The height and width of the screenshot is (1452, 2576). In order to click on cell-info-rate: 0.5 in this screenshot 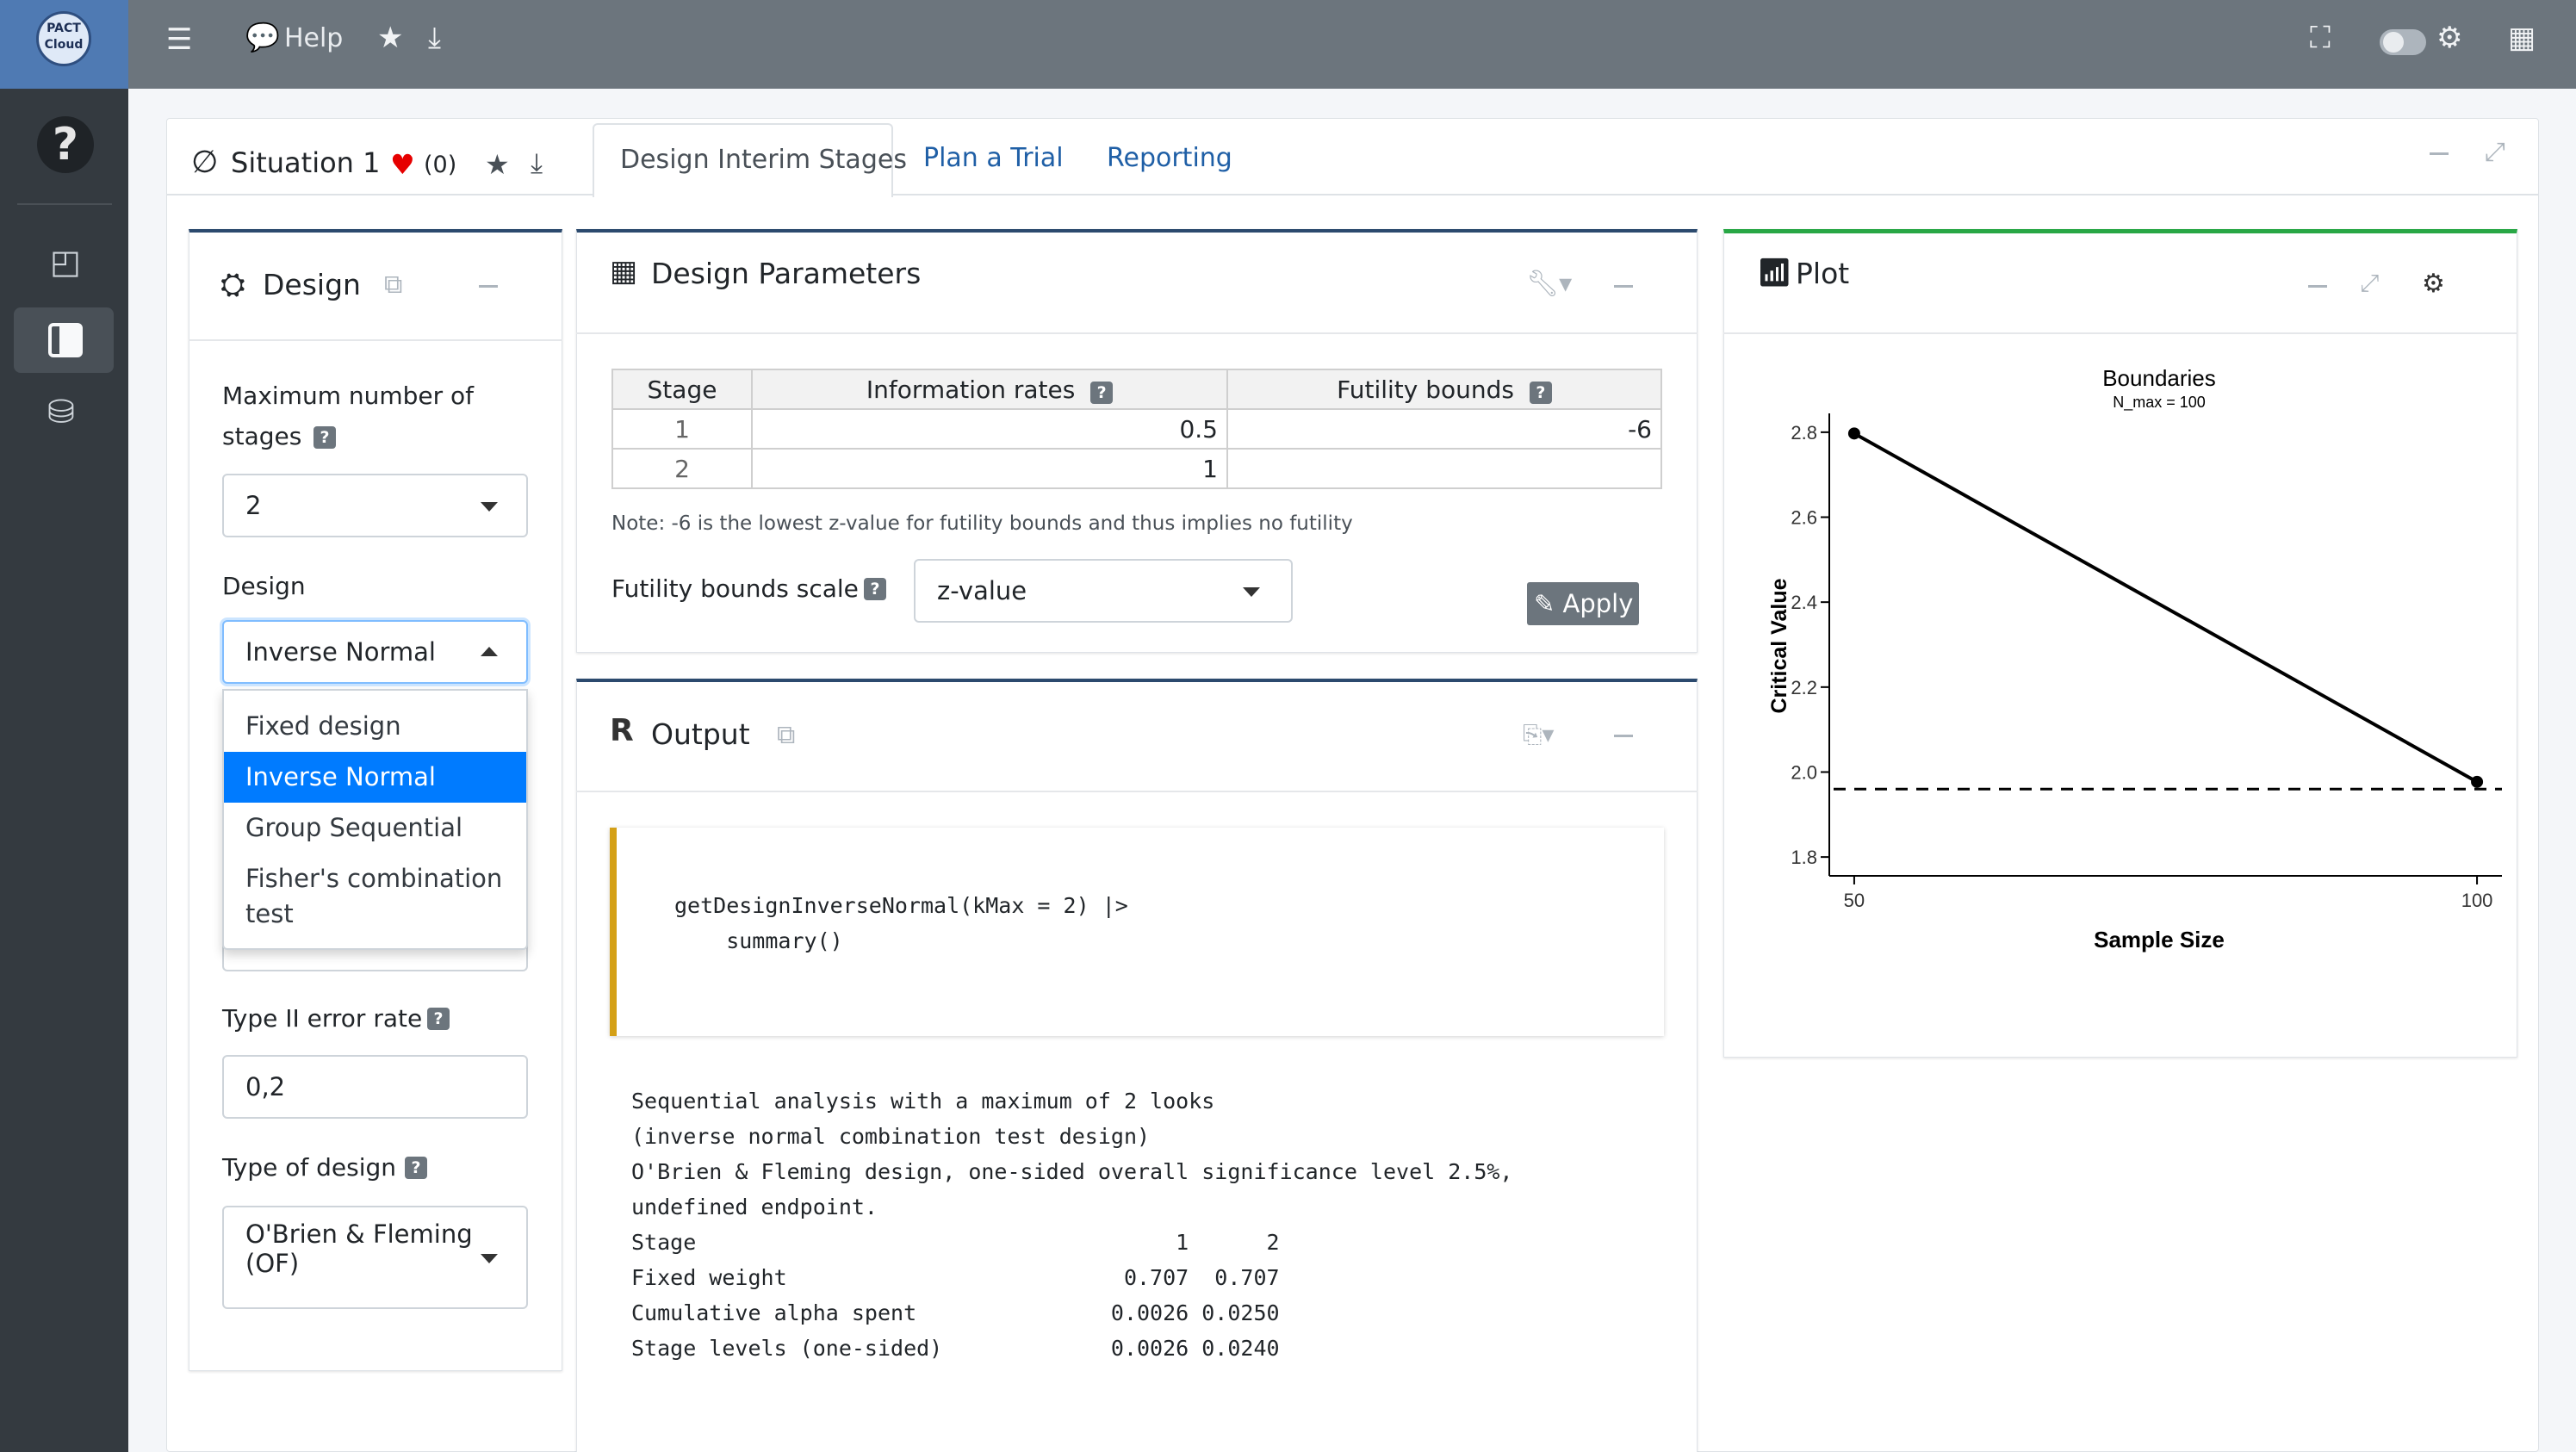, I will do `click(989, 429)`.